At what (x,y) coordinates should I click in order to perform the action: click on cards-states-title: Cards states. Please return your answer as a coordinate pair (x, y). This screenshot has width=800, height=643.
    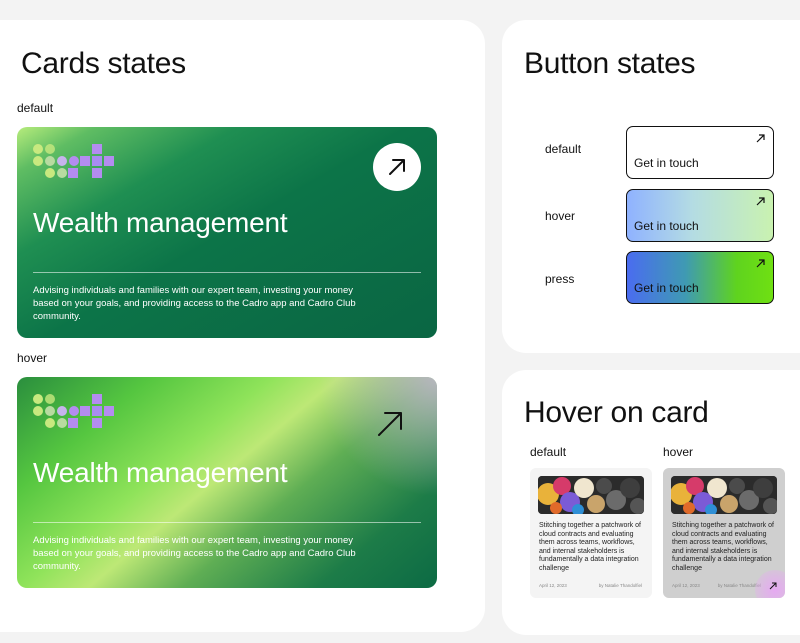
    Looking at the image, I should click on (103, 63).